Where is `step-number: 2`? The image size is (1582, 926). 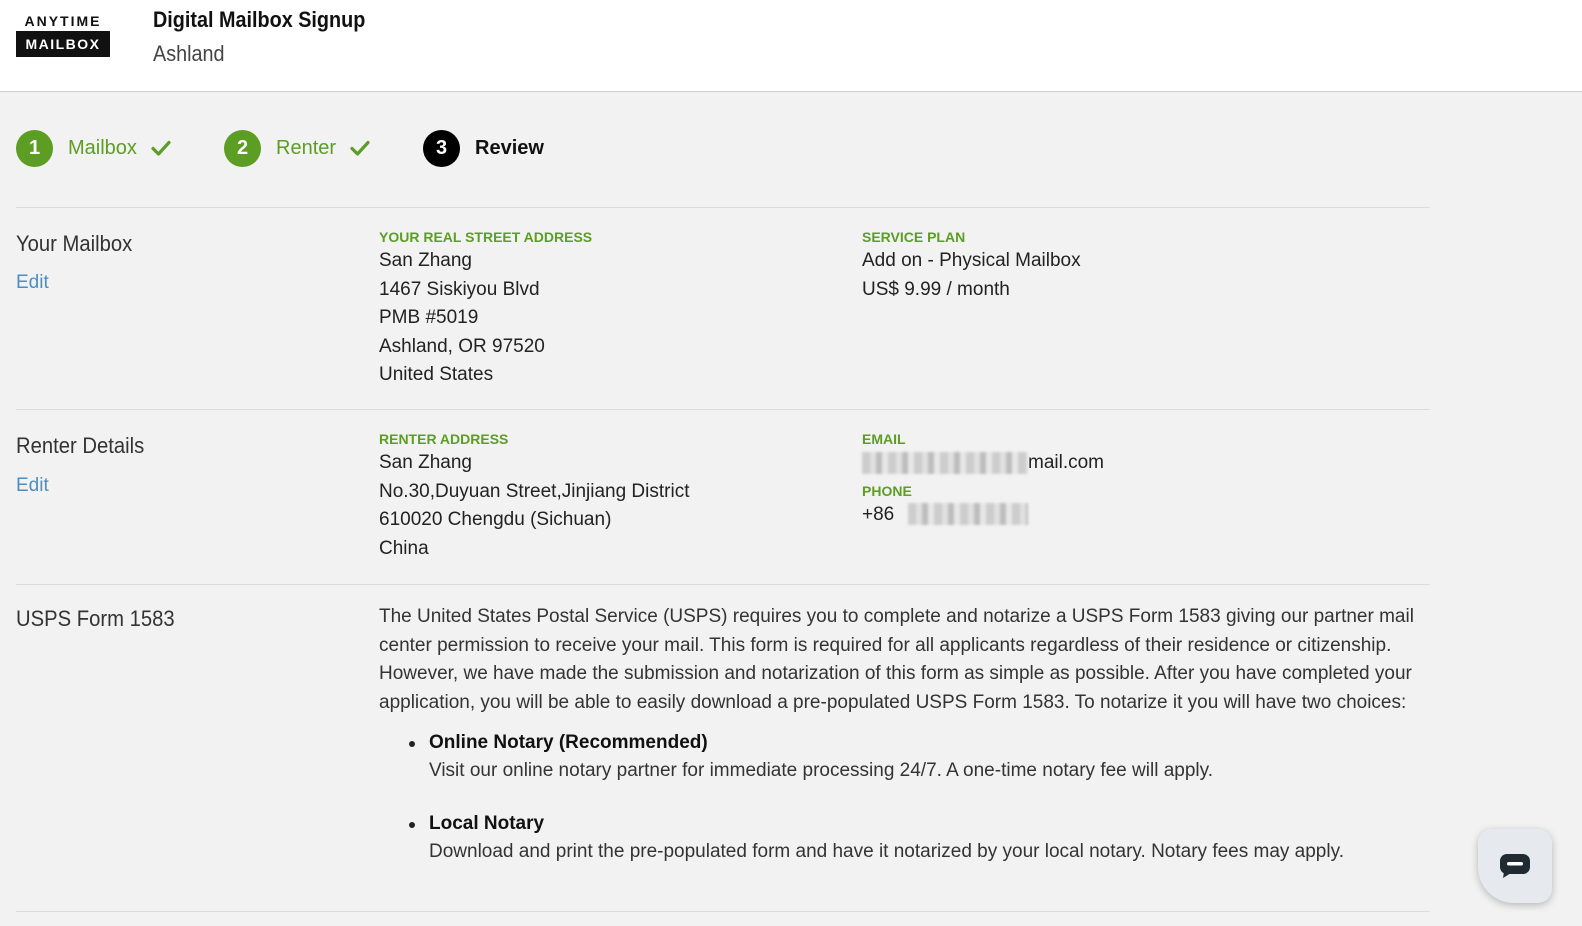 step-number: 2 is located at coordinates (242, 148).